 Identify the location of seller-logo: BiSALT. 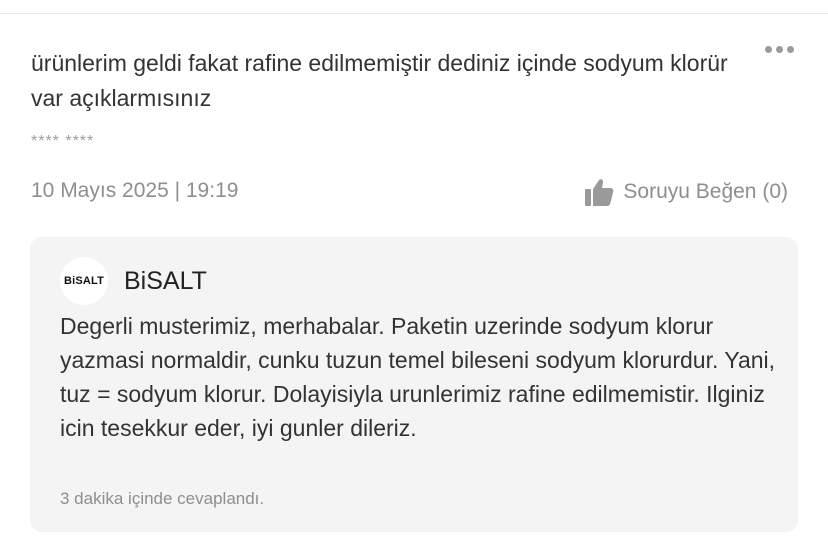
(84, 281).